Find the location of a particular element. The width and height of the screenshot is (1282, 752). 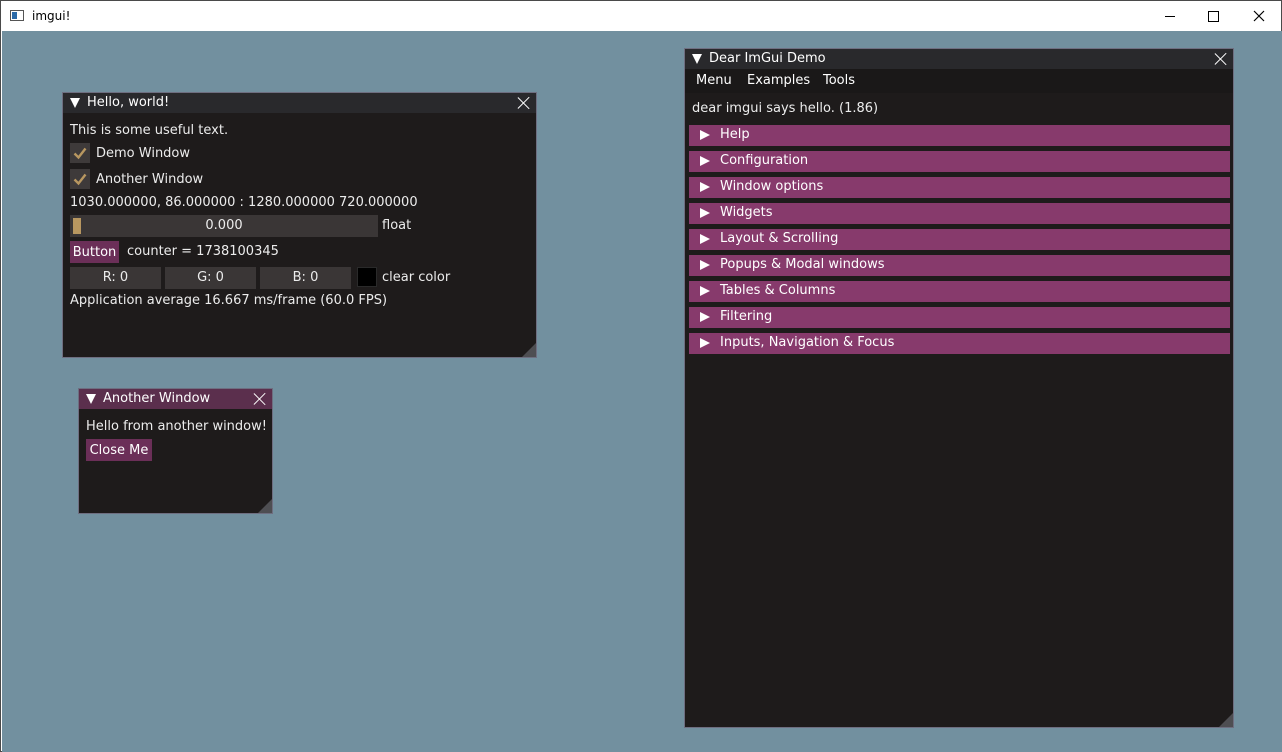

menu-examples: Examples is located at coordinates (778, 80).